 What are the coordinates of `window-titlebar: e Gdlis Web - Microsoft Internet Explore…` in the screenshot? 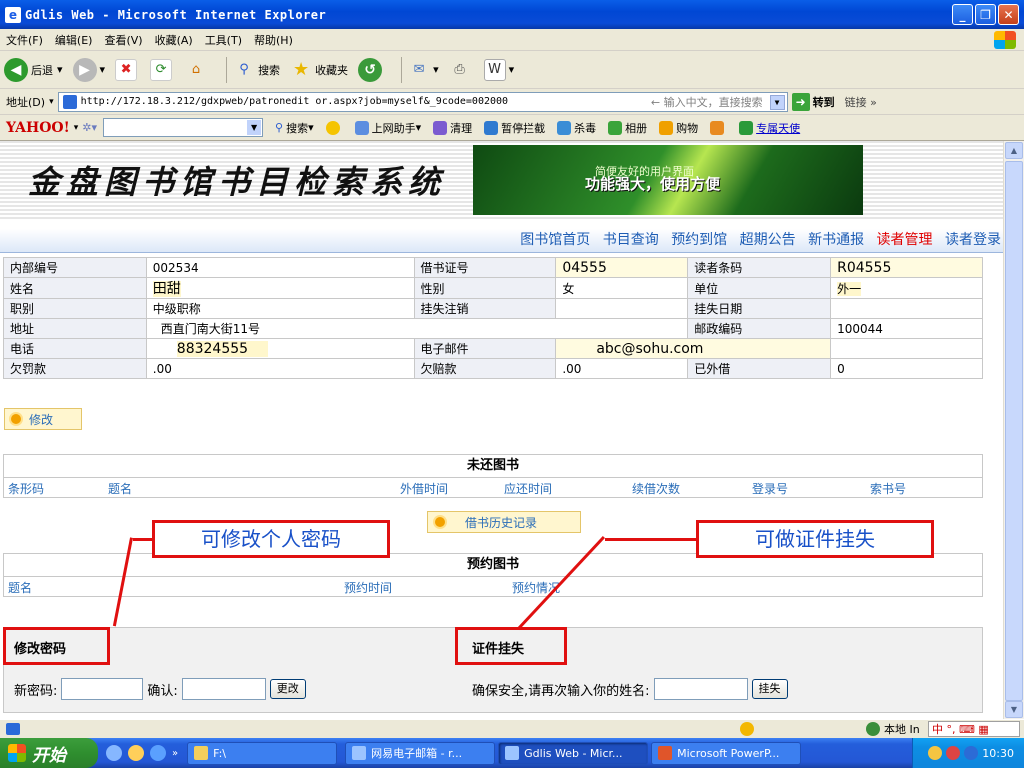 It's located at (512, 14).